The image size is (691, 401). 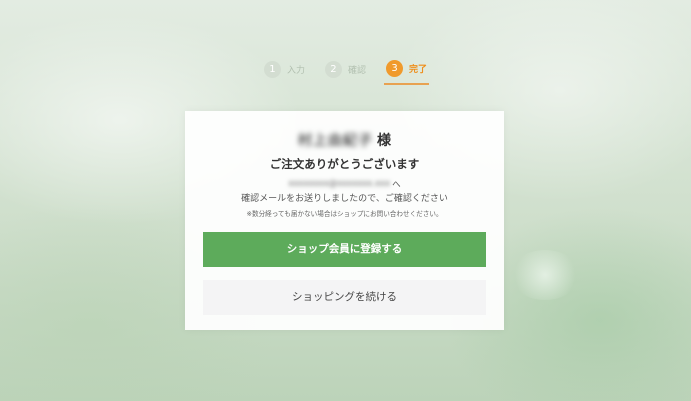 What do you see at coordinates (344, 249) in the screenshot?
I see `register-member-button: ショップ会員に登録する` at bounding box center [344, 249].